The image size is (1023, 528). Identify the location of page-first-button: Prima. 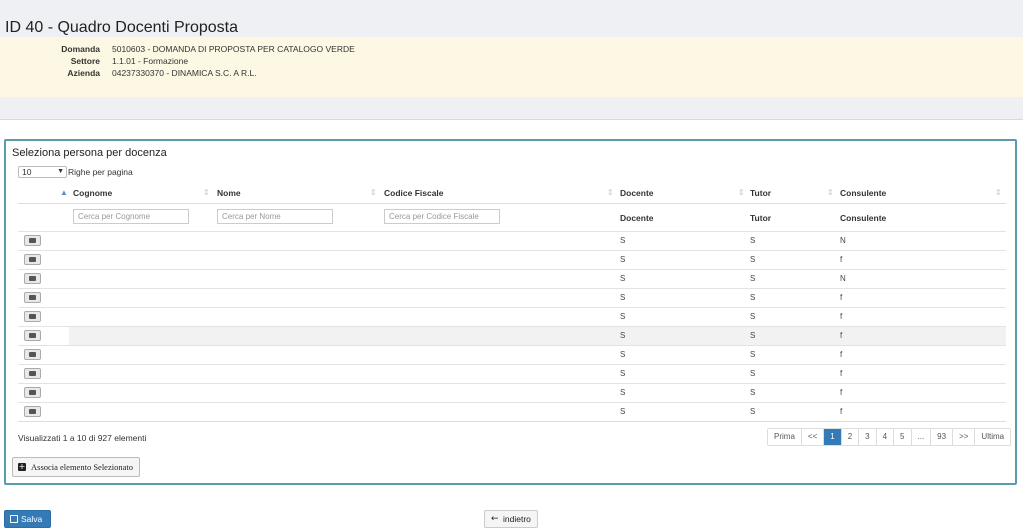
(785, 437).